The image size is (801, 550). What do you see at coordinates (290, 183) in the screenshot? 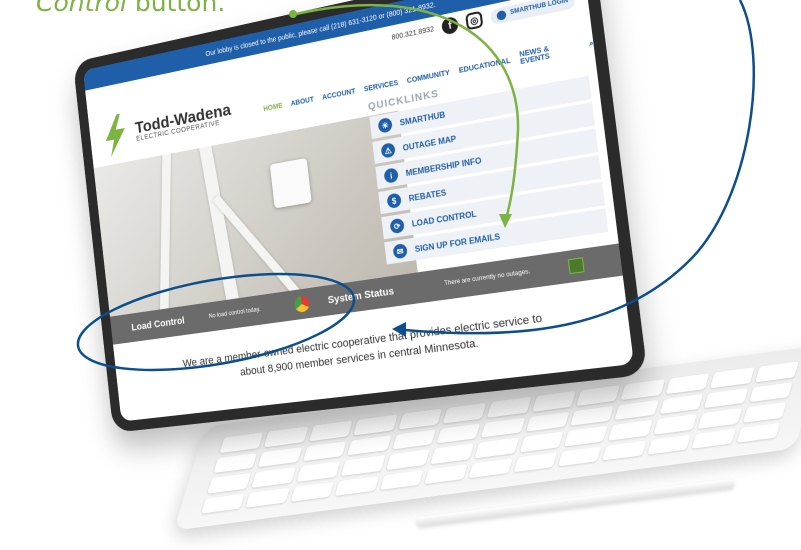
I see `bucket-truck-image` at bounding box center [290, 183].